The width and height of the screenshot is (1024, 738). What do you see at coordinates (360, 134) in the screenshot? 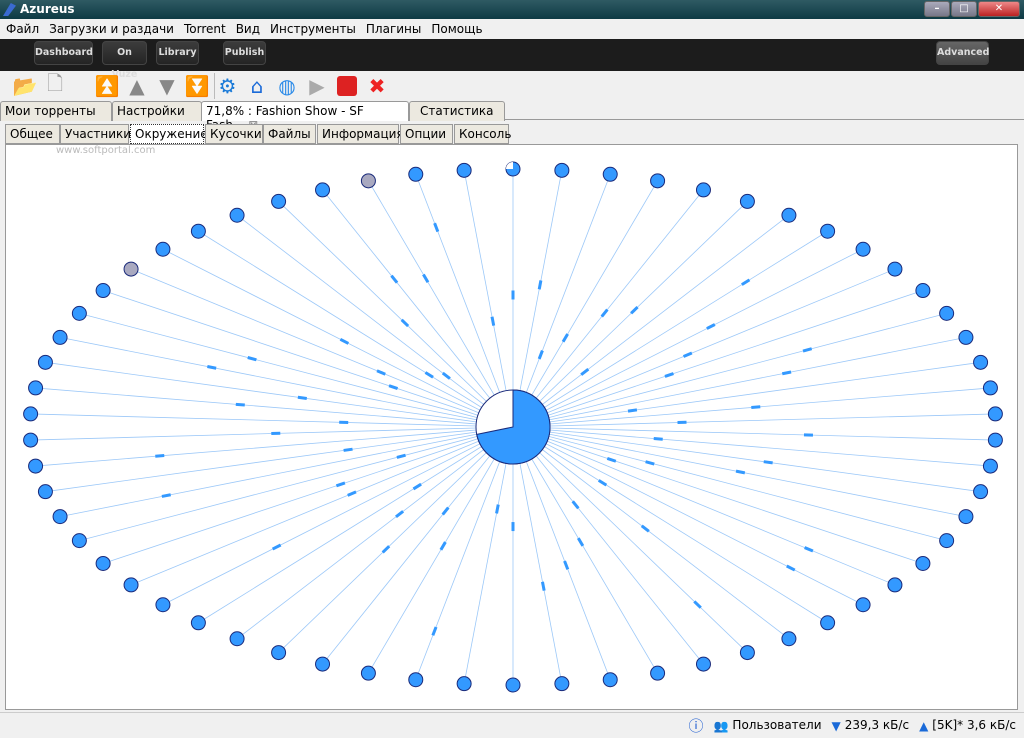
I see `tab-info: Информация` at bounding box center [360, 134].